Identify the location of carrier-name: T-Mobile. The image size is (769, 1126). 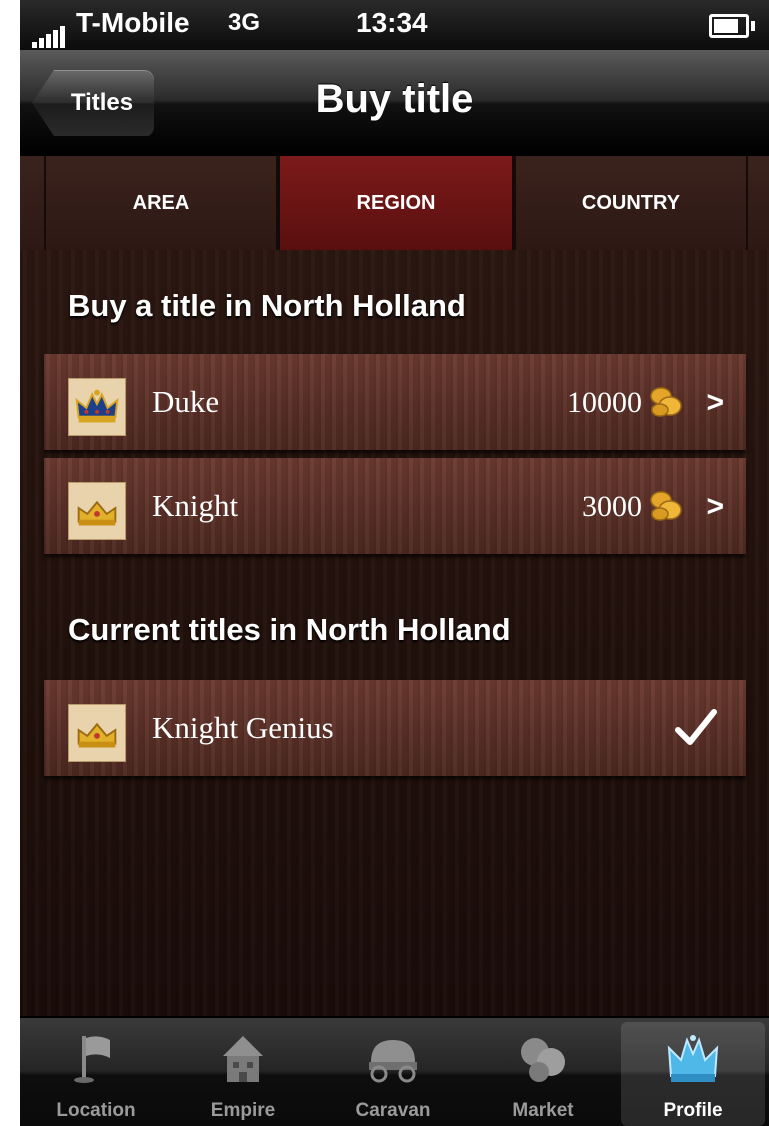
(133, 22).